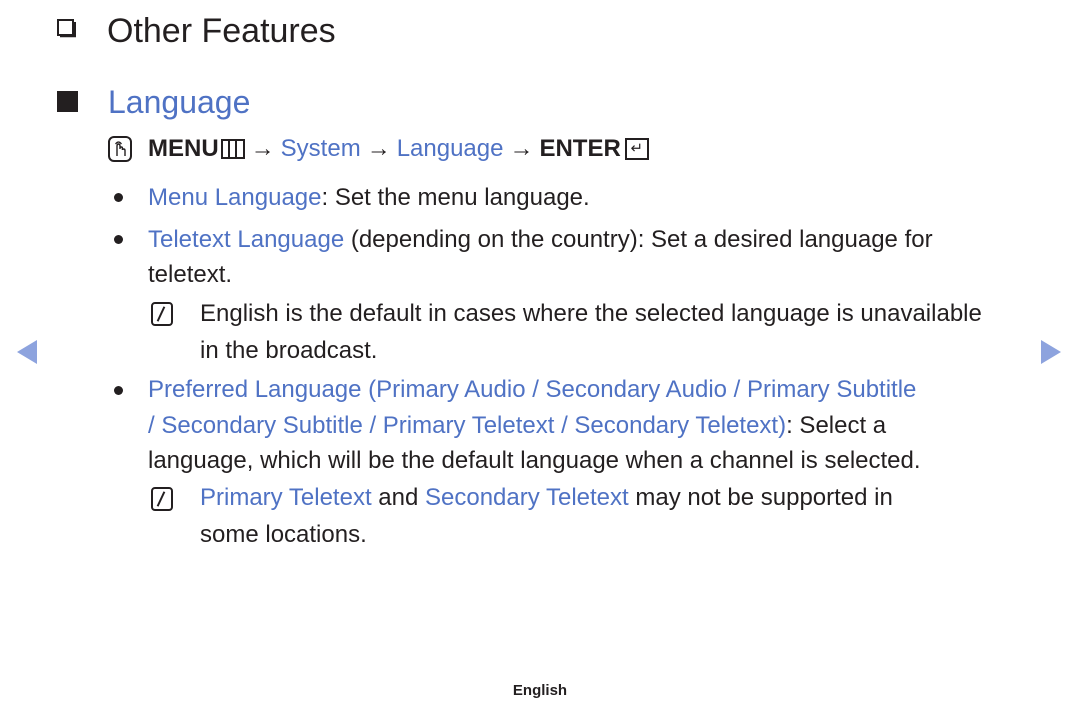  Describe the element at coordinates (283, 534) in the screenshot. I see `note-text-continued: some locations.` at that location.